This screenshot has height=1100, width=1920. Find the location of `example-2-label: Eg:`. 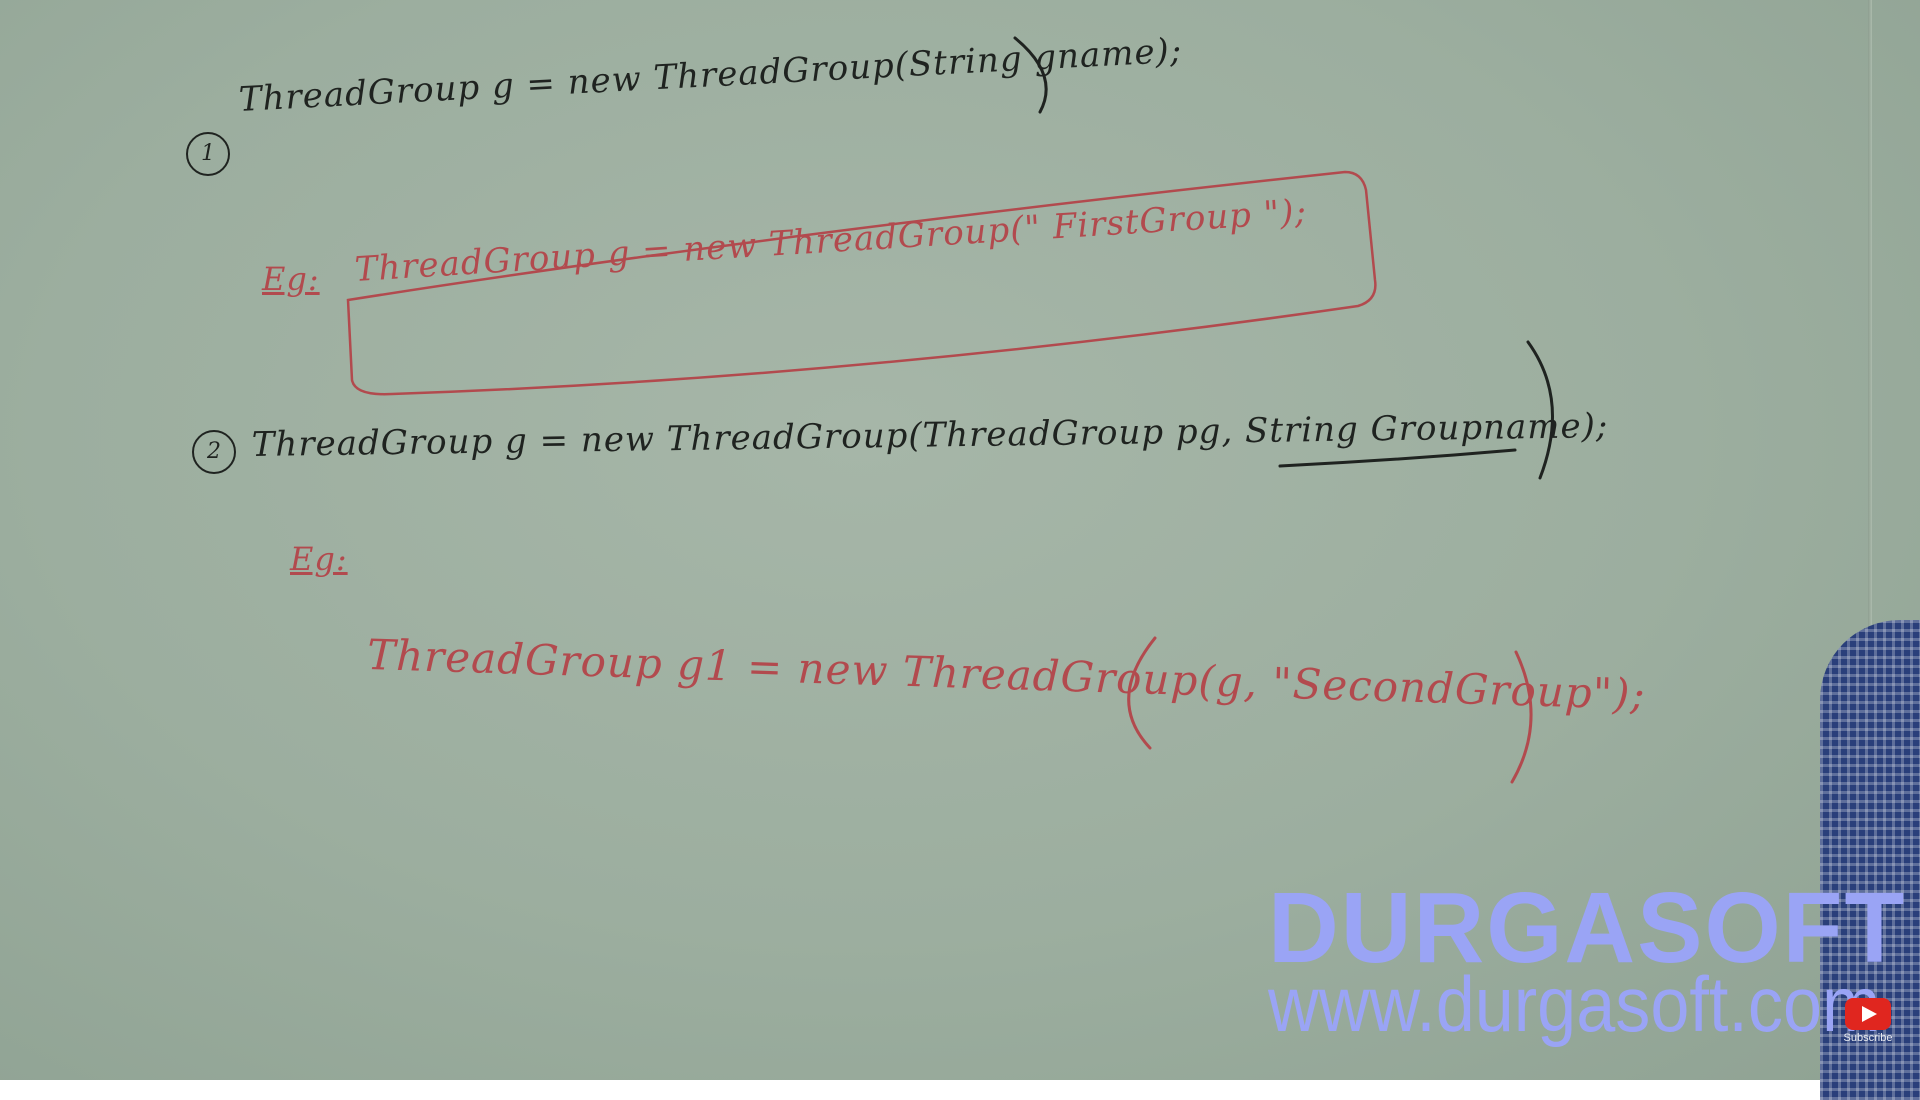

example-2-label: Eg: is located at coordinates (319, 559).